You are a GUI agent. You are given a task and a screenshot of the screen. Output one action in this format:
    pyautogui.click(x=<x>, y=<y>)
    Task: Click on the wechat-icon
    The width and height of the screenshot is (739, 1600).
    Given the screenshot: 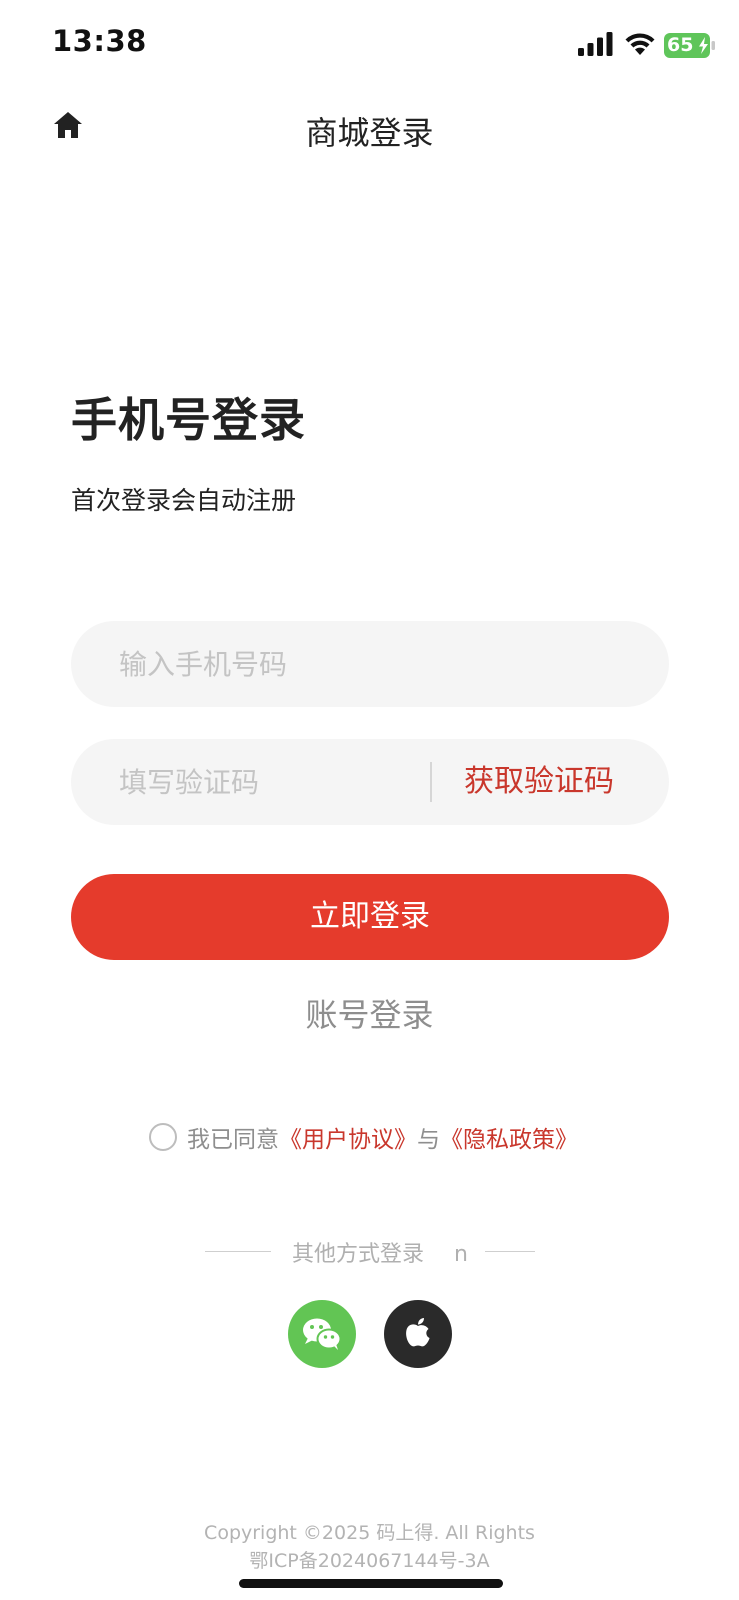 What is the action you would take?
    pyautogui.click(x=322, y=1334)
    